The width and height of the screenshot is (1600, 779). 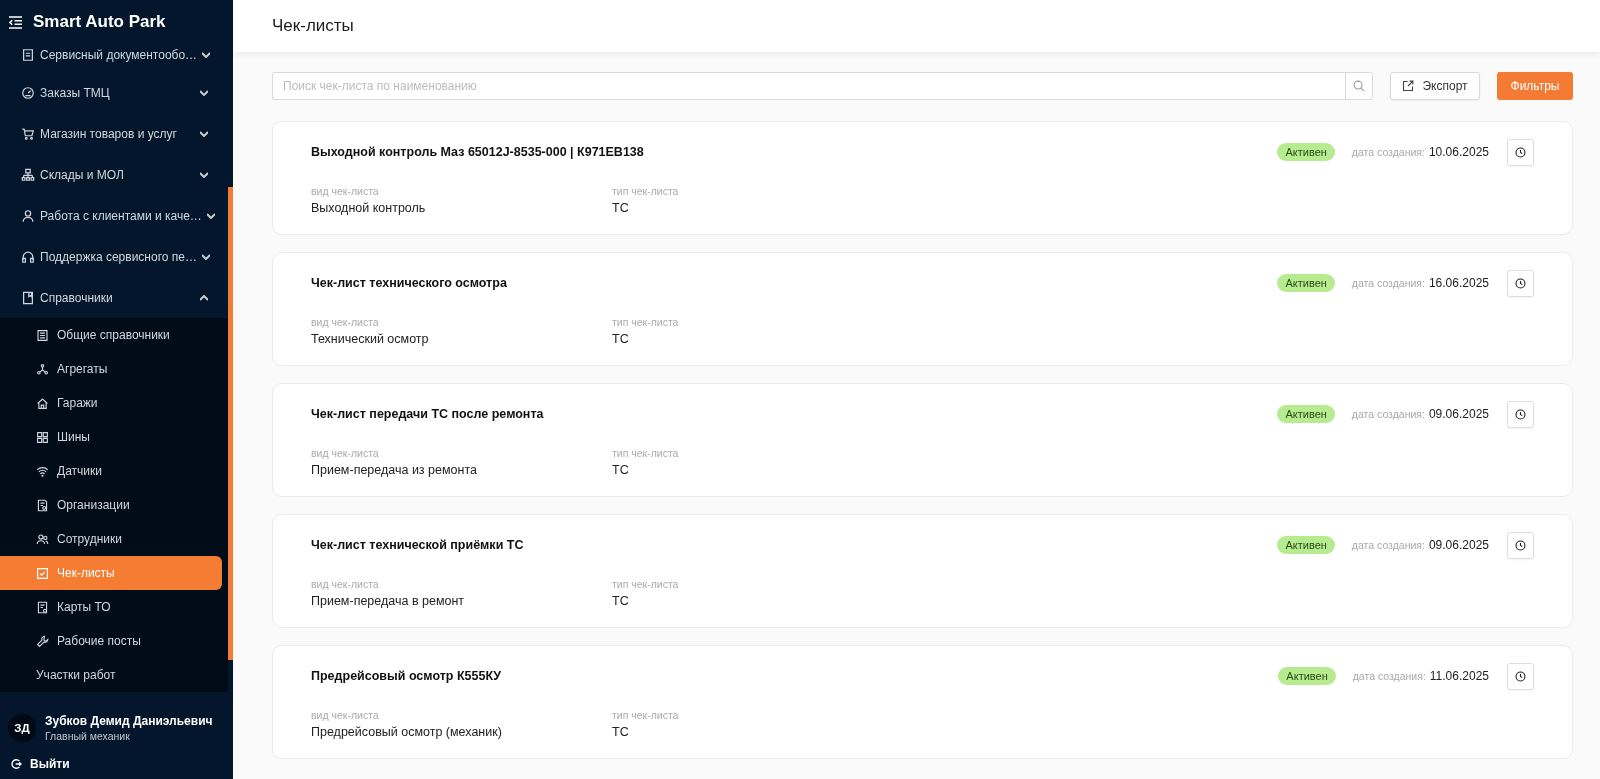 I want to click on checklist-card: Чек-лист технического осмотра Активен дата создания: 16.06.2025 вид чек-листа Технический осмотр тип чек-листа ТС, so click(x=922, y=309).